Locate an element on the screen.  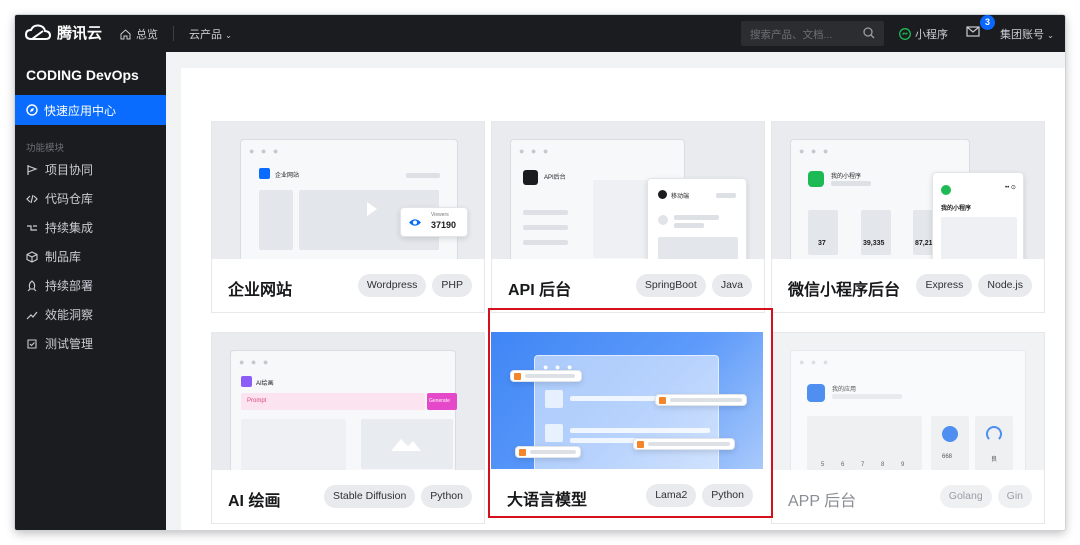
sidebar-item-quick-app-center: 快速应用中心 is located at coordinates (90, 110).